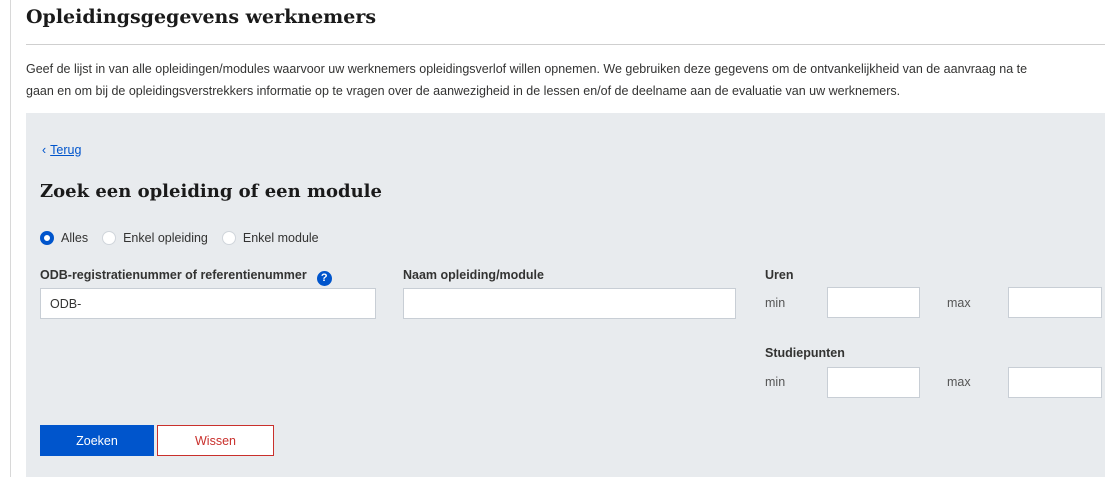 This screenshot has height=477, width=1105. I want to click on study-points-label: Studiepunten, so click(805, 353).